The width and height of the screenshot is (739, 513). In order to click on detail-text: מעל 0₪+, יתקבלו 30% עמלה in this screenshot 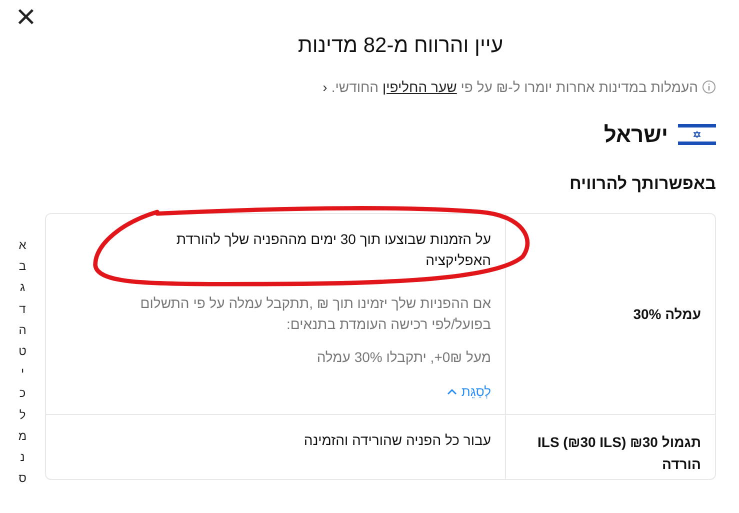, I will do `click(403, 357)`.